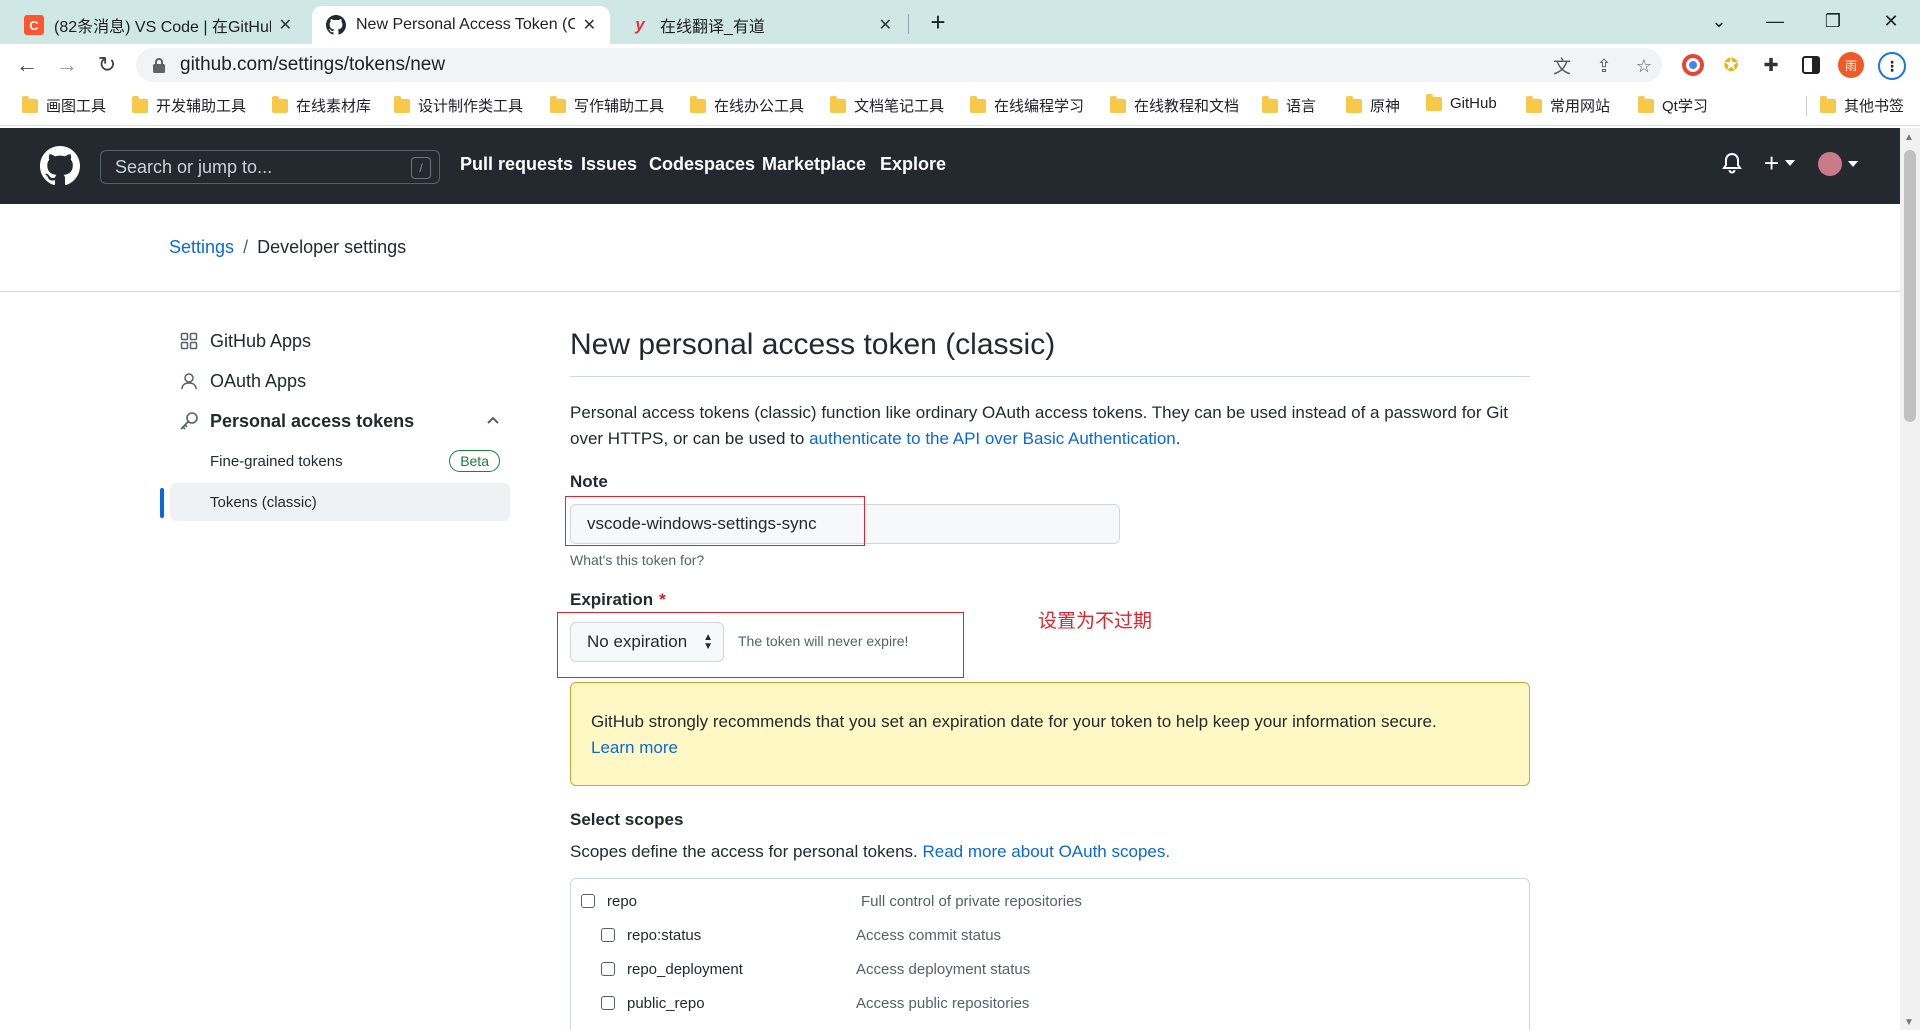 The height and width of the screenshot is (1030, 1920). Describe the element at coordinates (1771, 65) in the screenshot. I see `puzzle-extensions-icon: ✚` at that location.